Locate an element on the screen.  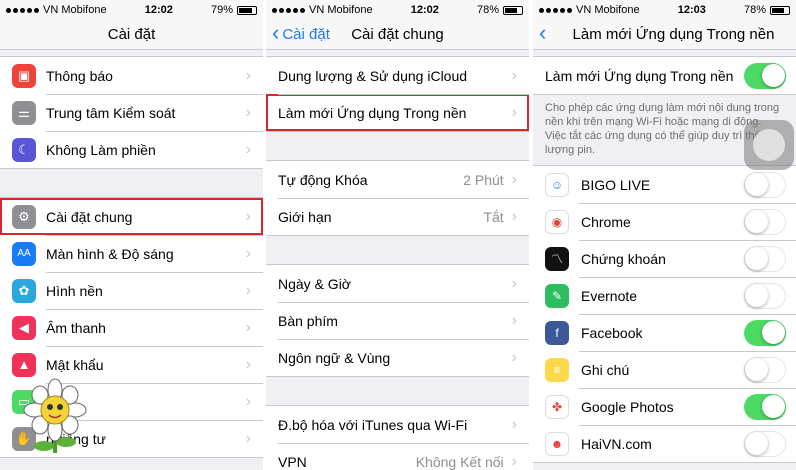
app-row: ≡ Ghi chú is located at coordinates (664, 369).